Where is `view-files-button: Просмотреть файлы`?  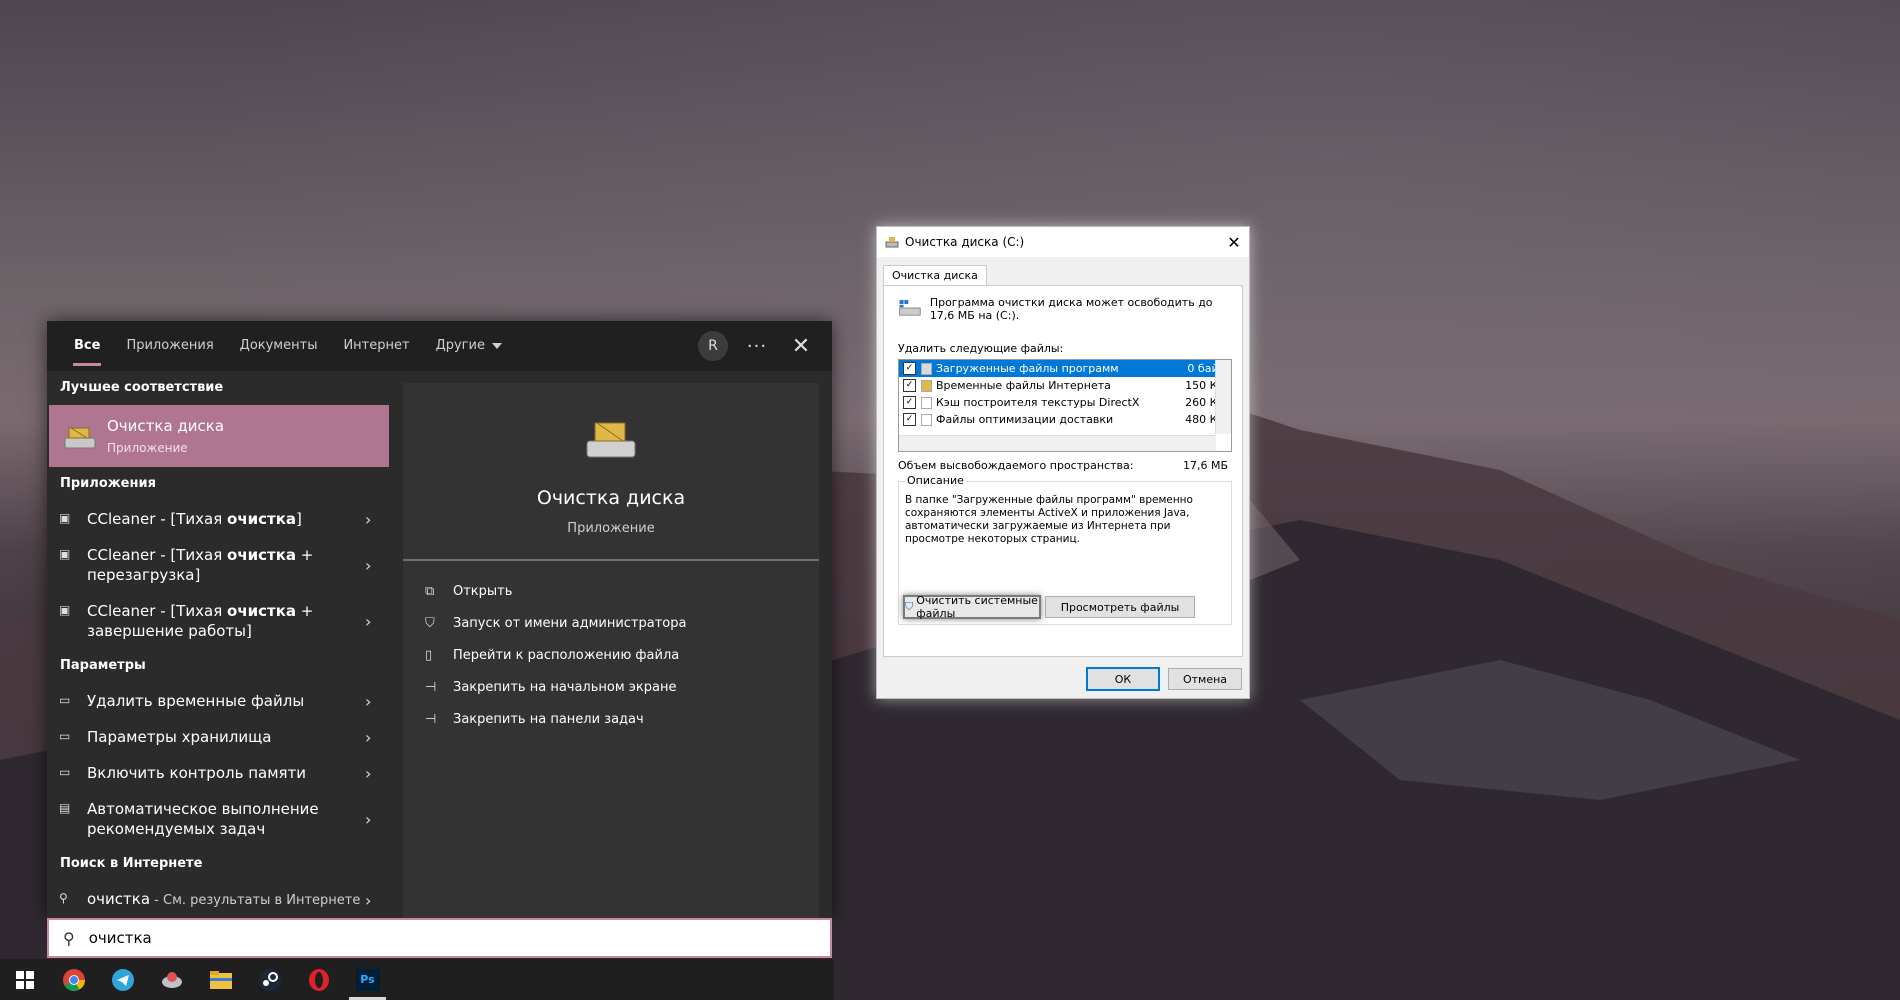
view-files-button: Просмотреть файлы is located at coordinates (1120, 607).